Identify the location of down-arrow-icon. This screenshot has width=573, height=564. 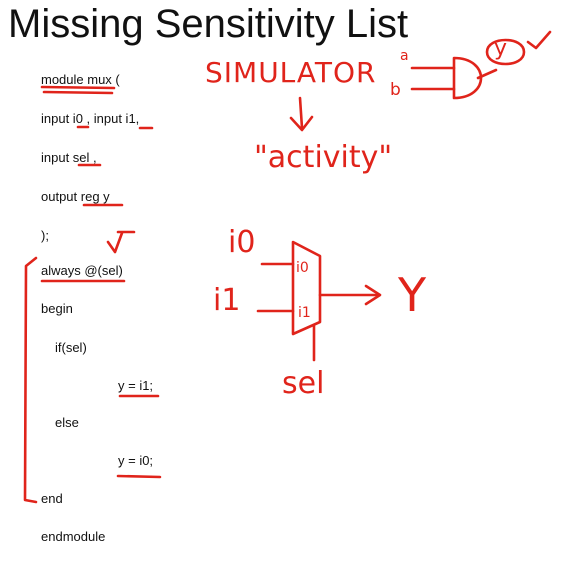
(301, 113).